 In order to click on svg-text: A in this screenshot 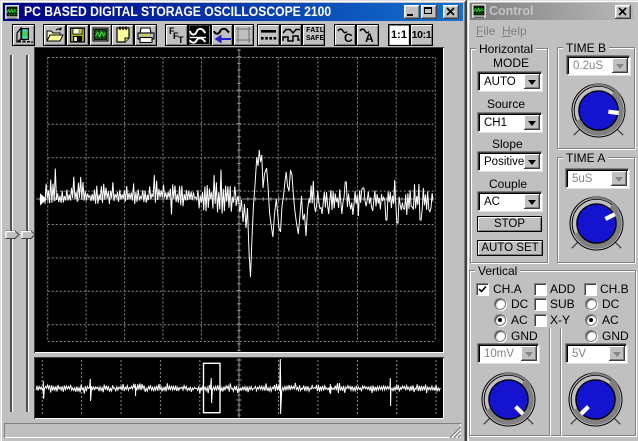, I will do `click(369, 38)`.